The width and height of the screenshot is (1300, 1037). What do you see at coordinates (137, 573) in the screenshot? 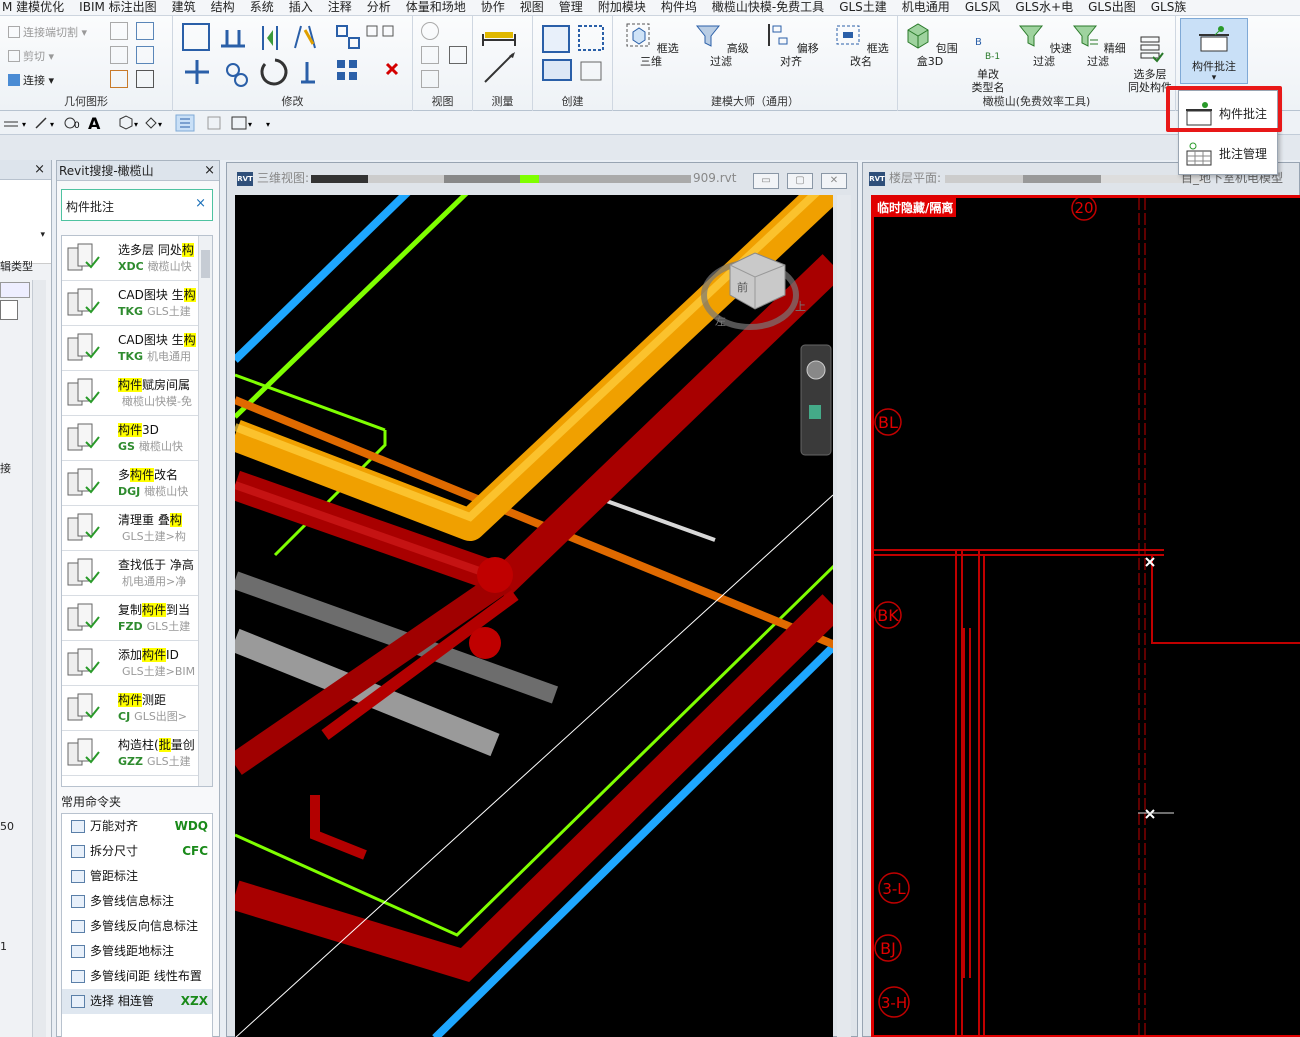
I see `search-result-item: 查找低于 净高 机电通用>净` at bounding box center [137, 573].